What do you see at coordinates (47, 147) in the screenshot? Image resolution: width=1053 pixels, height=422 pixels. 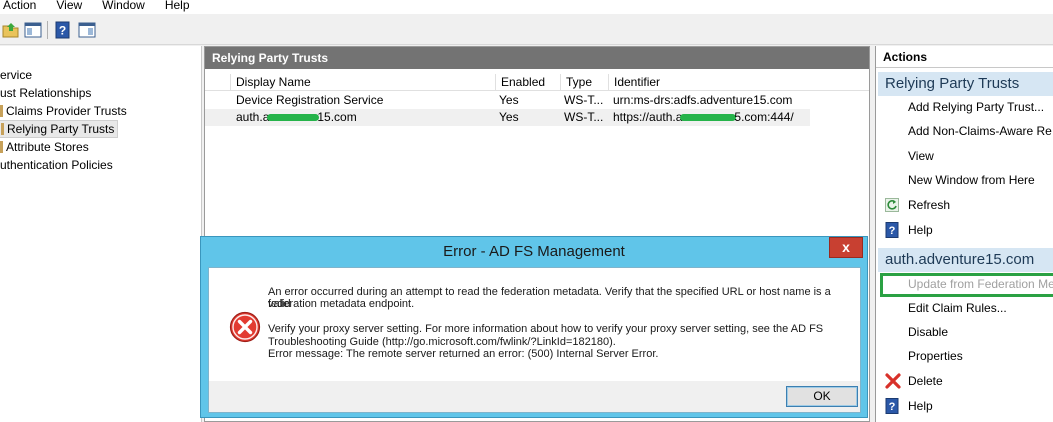 I see `tree-item-label: Attribute Stores` at bounding box center [47, 147].